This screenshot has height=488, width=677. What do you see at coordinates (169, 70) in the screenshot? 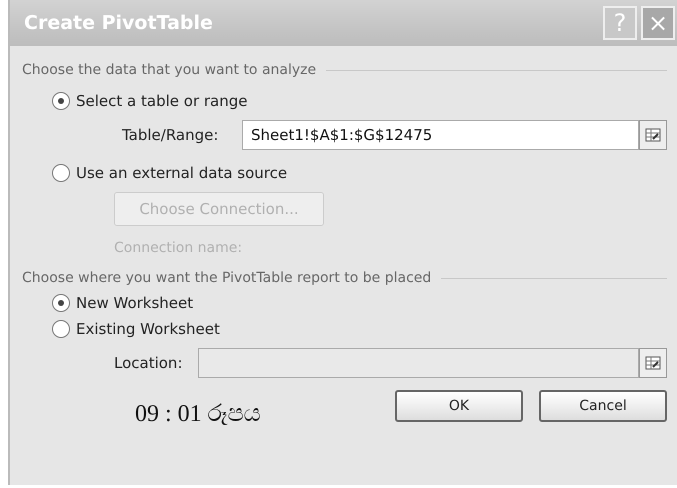
I see `section-heading: Choose the data that you want to analyze` at bounding box center [169, 70].